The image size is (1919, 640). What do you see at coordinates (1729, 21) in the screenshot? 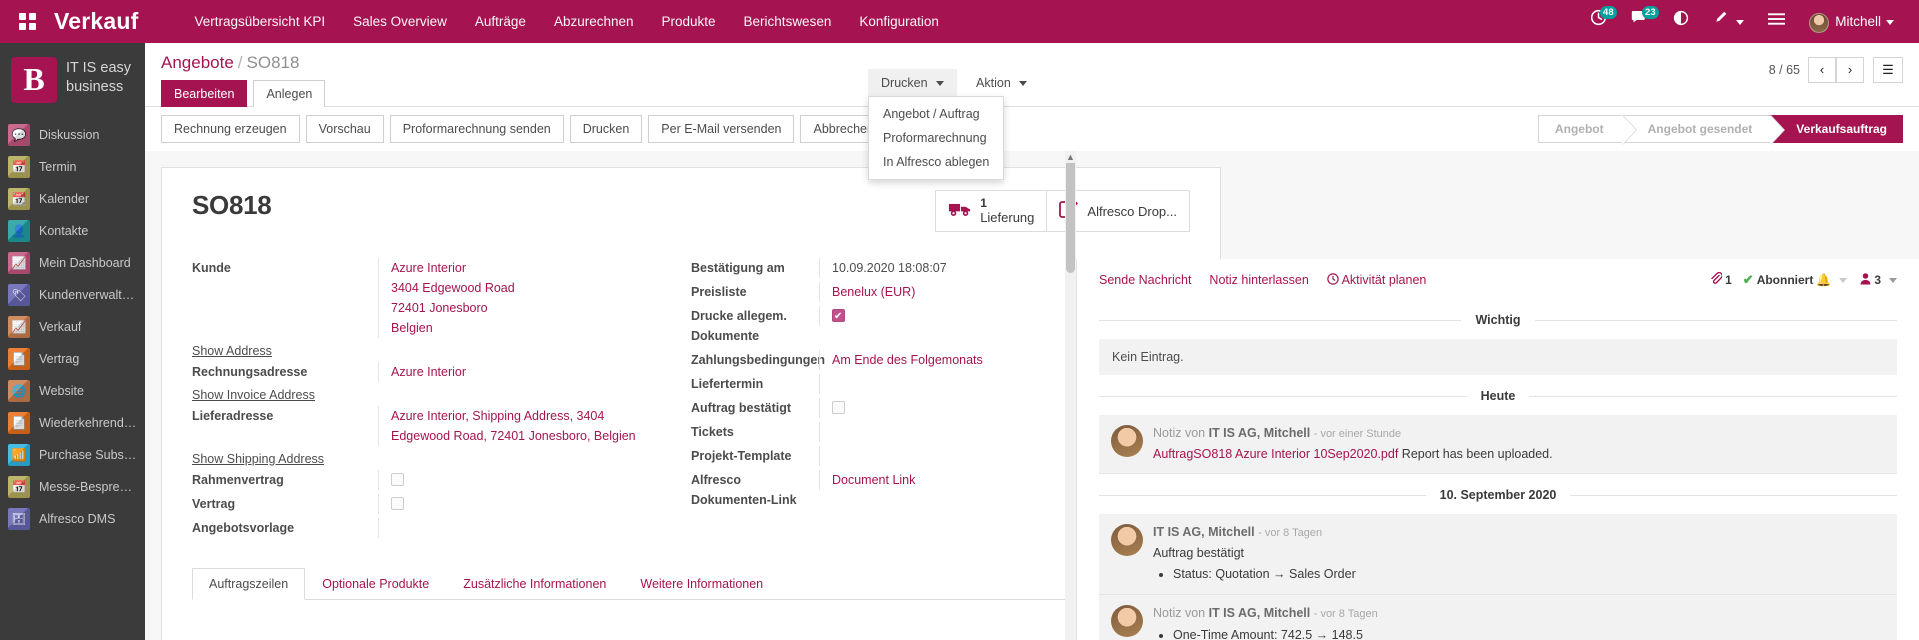
I see `brush-icon` at bounding box center [1729, 21].